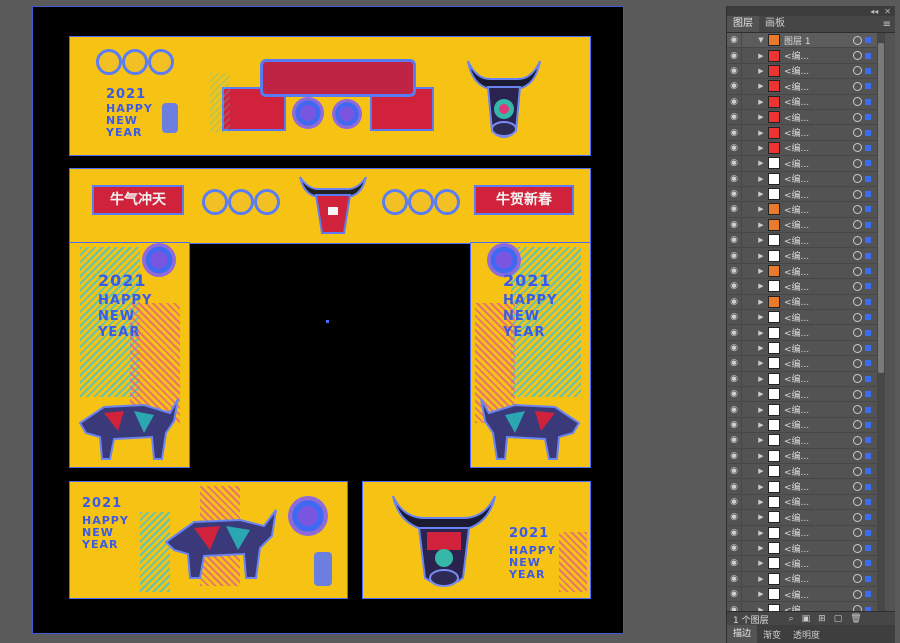  I want to click on search-icon: ⌕, so click(791, 619).